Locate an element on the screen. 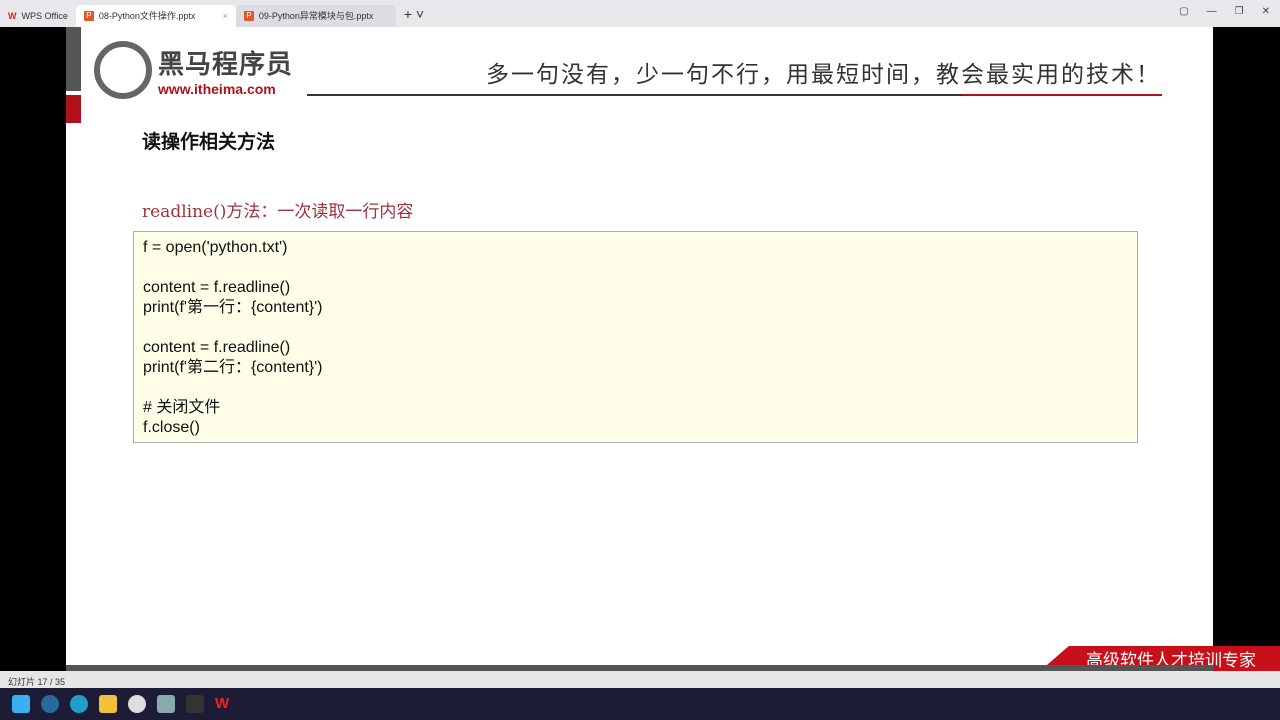 The width and height of the screenshot is (1280, 720). tab-wps-office: W WPS Office is located at coordinates (38, 16).